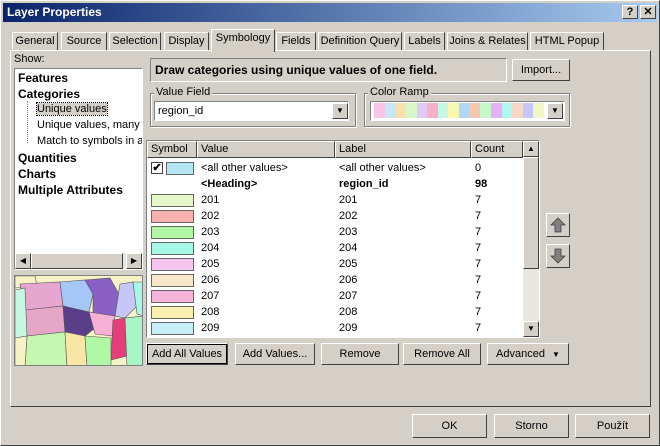  What do you see at coordinates (531, 329) in the screenshot?
I see `scroll-down-icon: ▼` at bounding box center [531, 329].